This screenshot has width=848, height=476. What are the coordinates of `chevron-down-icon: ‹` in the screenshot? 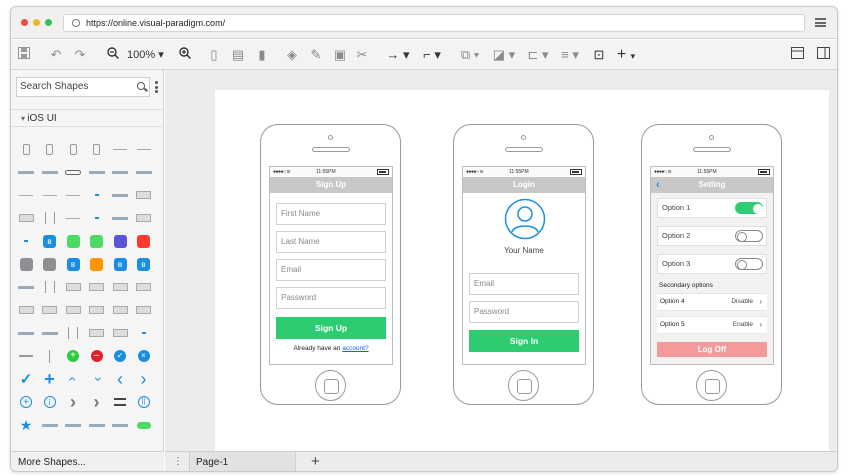 It's located at (97, 379).